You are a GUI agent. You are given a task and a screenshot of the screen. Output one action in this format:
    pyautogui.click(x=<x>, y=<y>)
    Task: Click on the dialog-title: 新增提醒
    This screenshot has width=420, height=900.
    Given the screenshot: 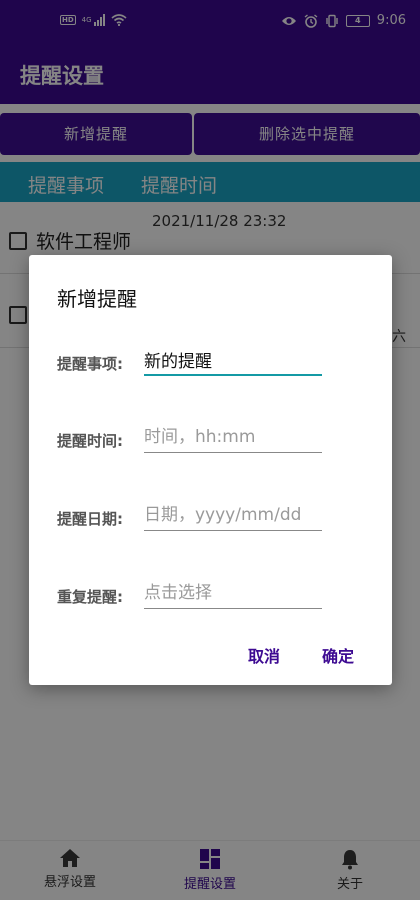 What is the action you would take?
    pyautogui.click(x=97, y=299)
    